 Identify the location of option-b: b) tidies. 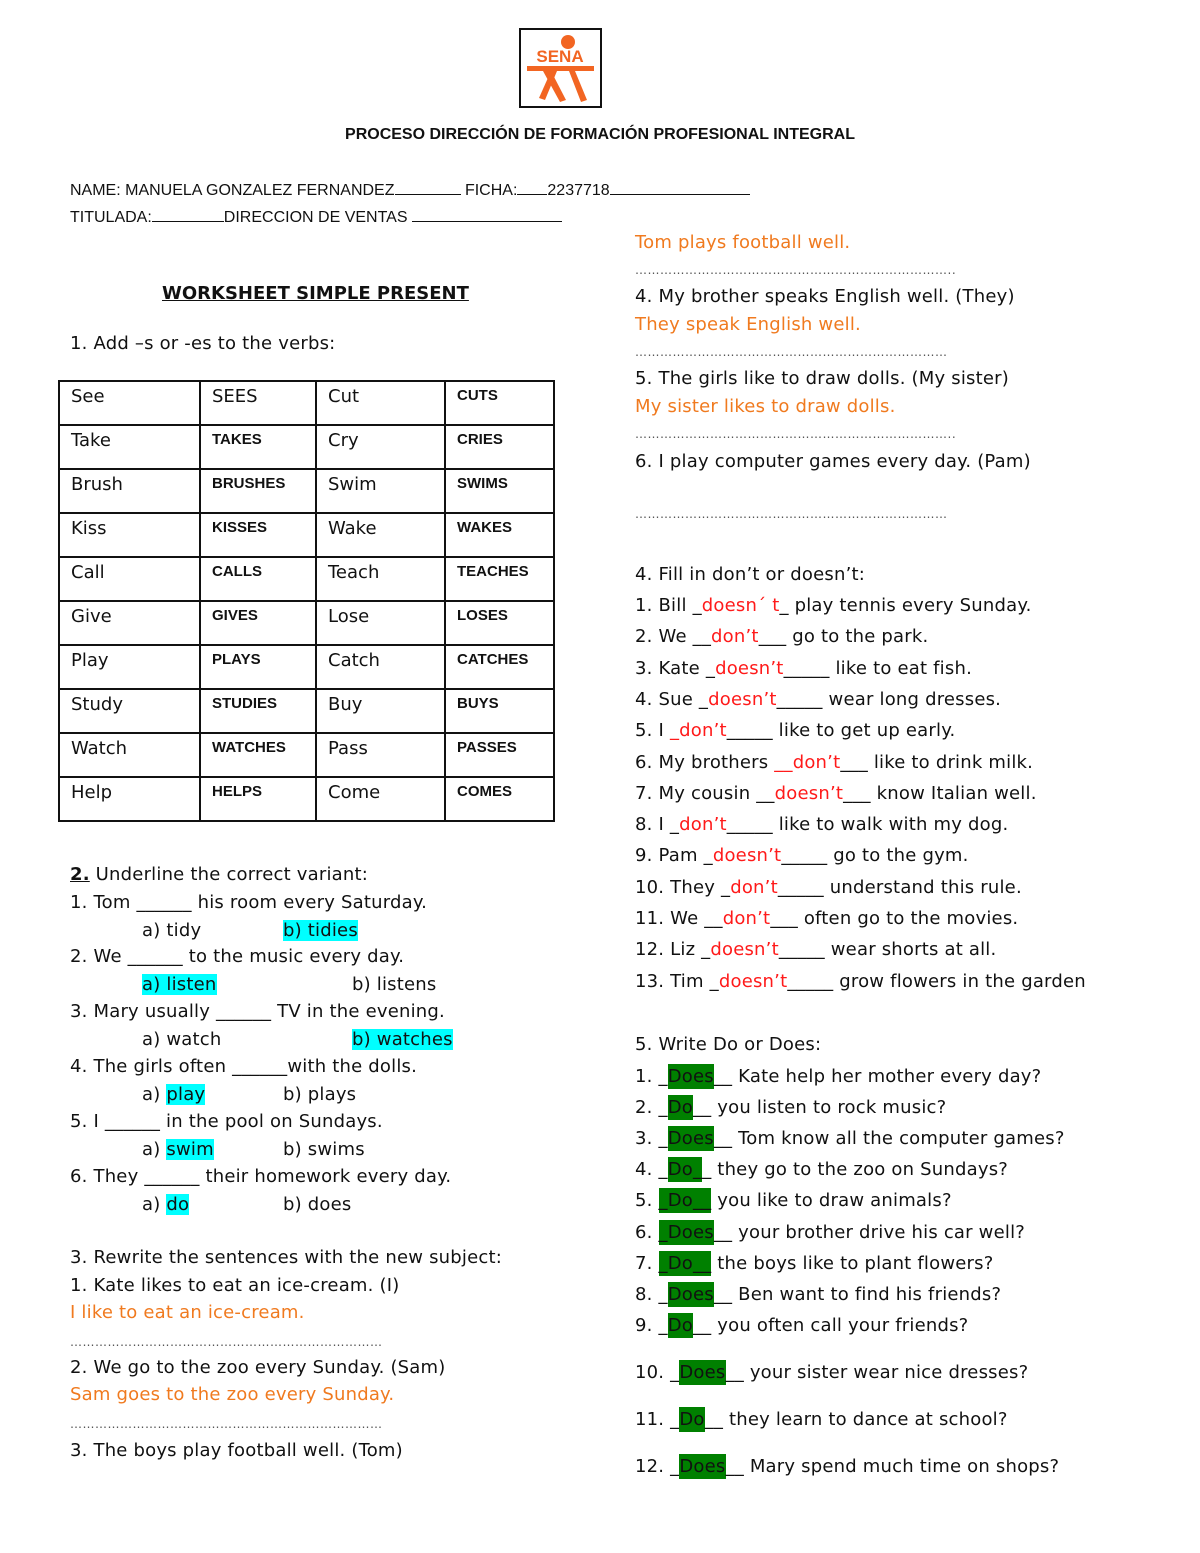
(320, 930).